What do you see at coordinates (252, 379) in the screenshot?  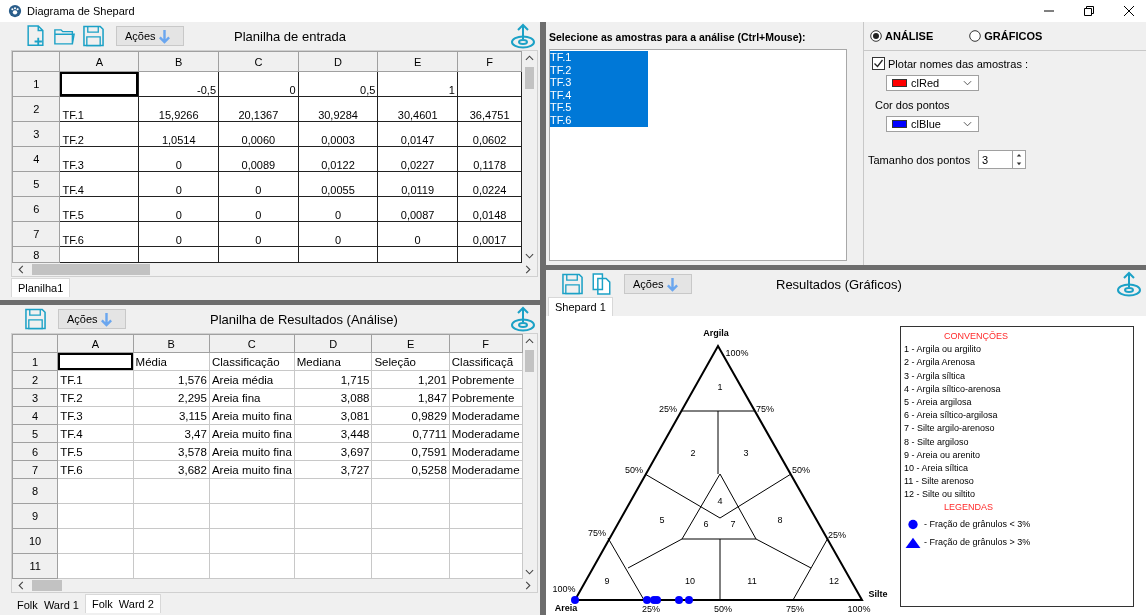 I see `table-cell: Areia média` at bounding box center [252, 379].